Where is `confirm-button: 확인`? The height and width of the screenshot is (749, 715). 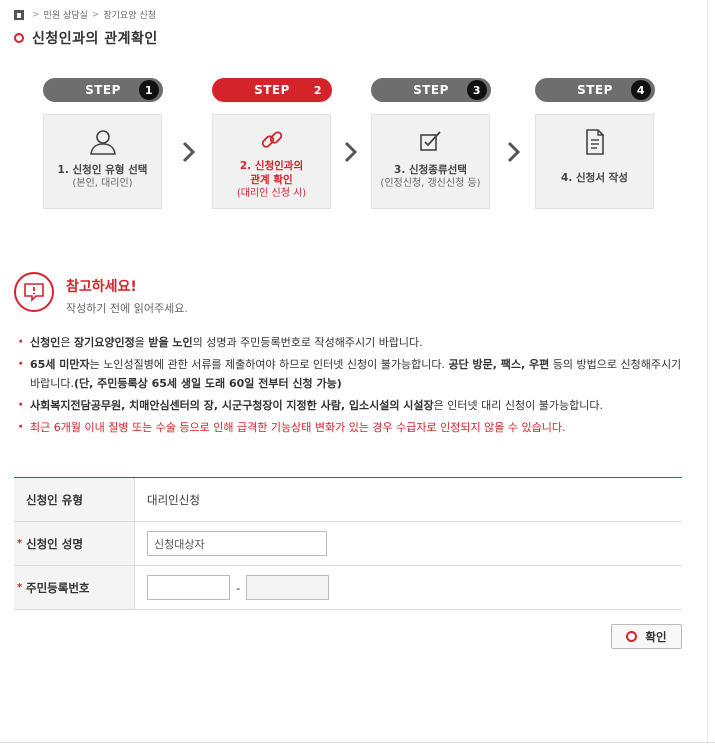 confirm-button: 확인 is located at coordinates (646, 636).